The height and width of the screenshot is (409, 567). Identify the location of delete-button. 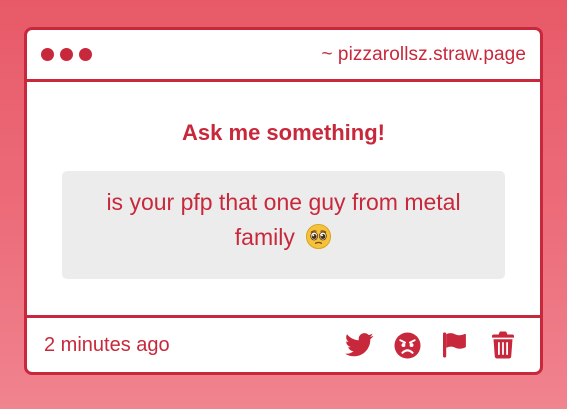
(503, 345).